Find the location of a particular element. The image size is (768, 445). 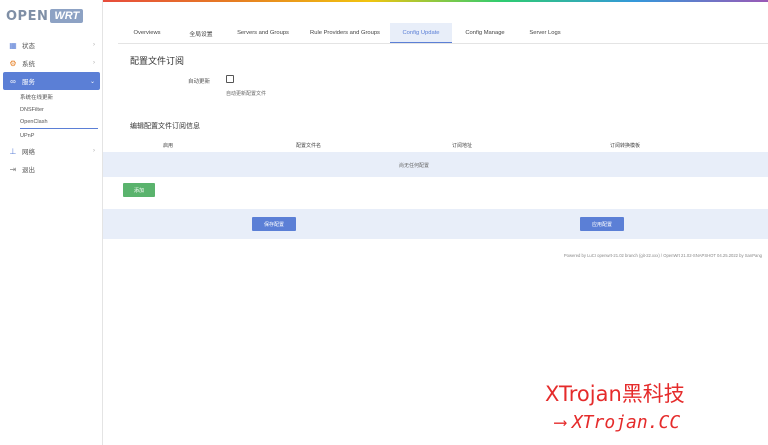

auto-update-checkbox is located at coordinates (230, 79).